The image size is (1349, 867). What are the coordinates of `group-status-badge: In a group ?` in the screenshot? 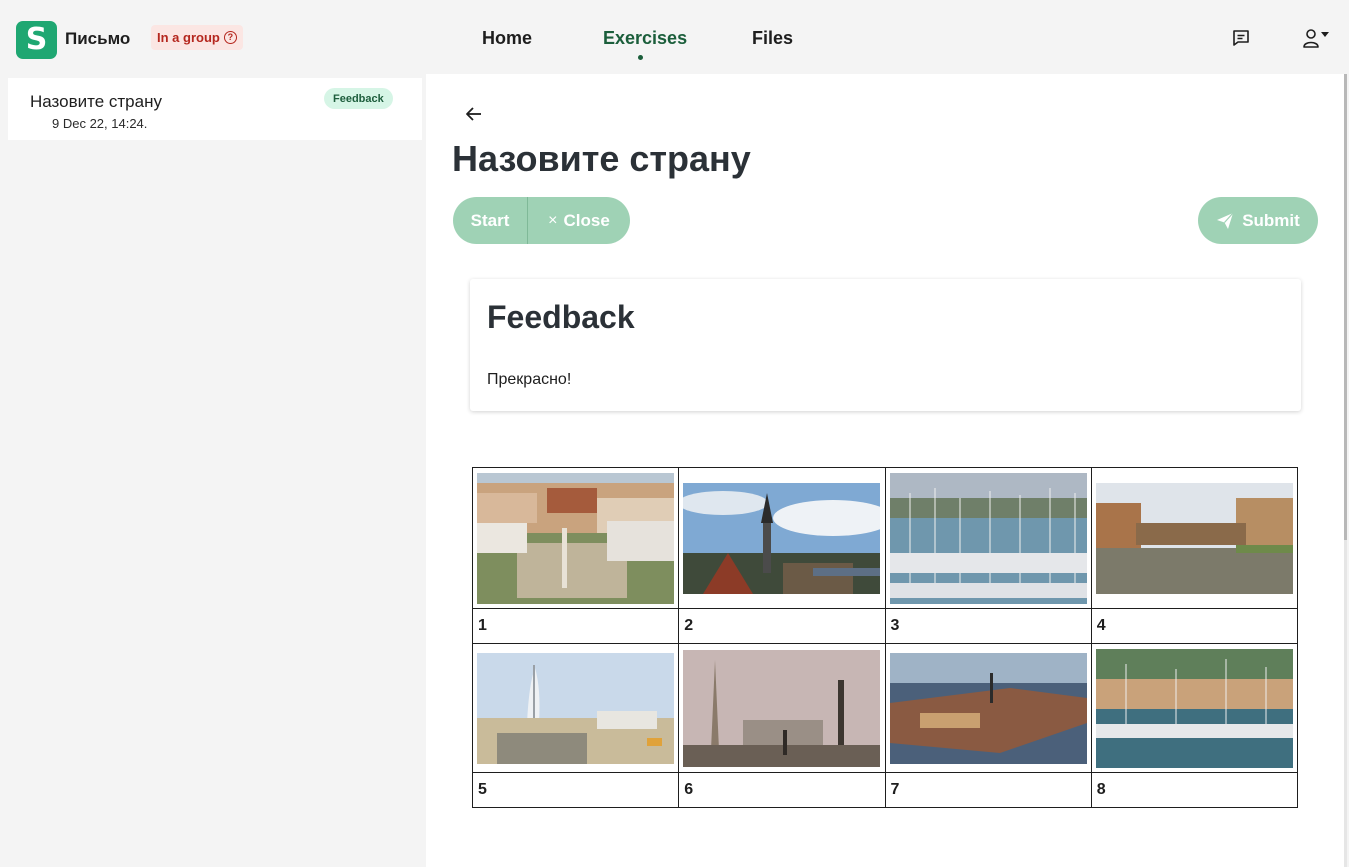 It's located at (197, 37).